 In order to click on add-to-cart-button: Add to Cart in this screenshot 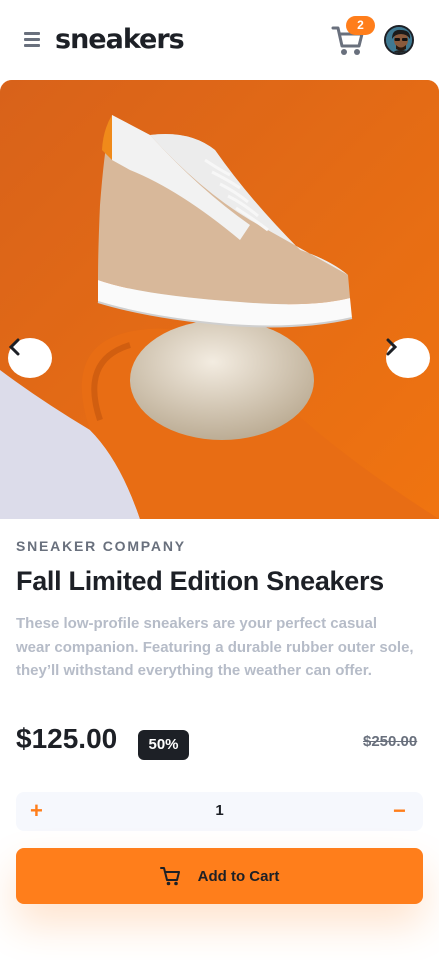, I will do `click(219, 876)`.